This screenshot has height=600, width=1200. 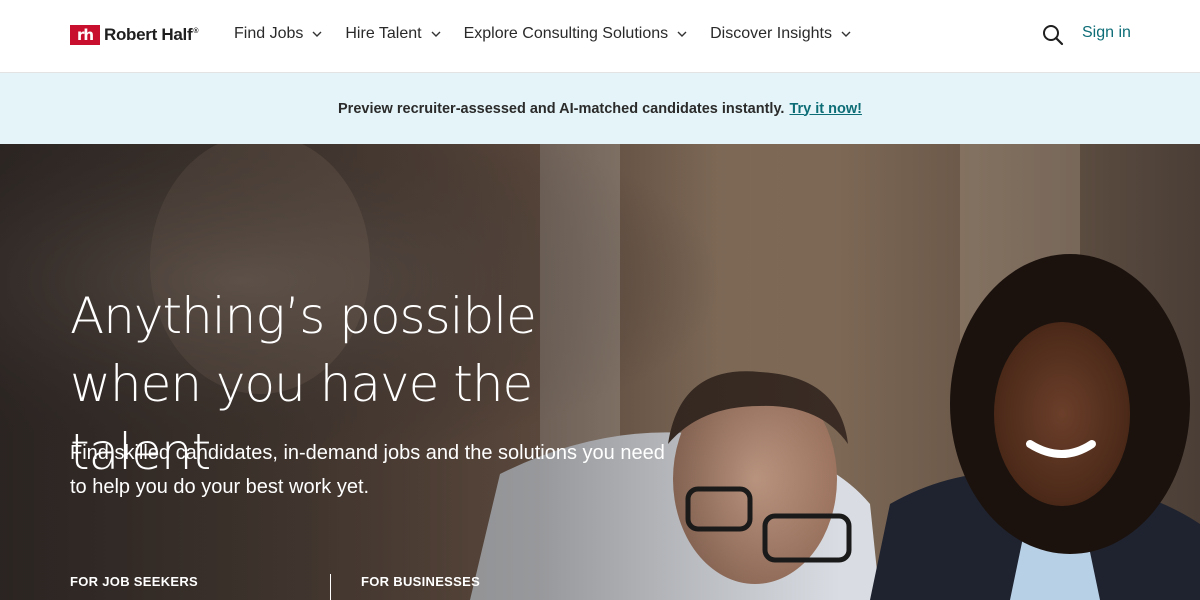 What do you see at coordinates (421, 581) in the screenshot?
I see `for-businesses-heading: FOR BUSINESSES` at bounding box center [421, 581].